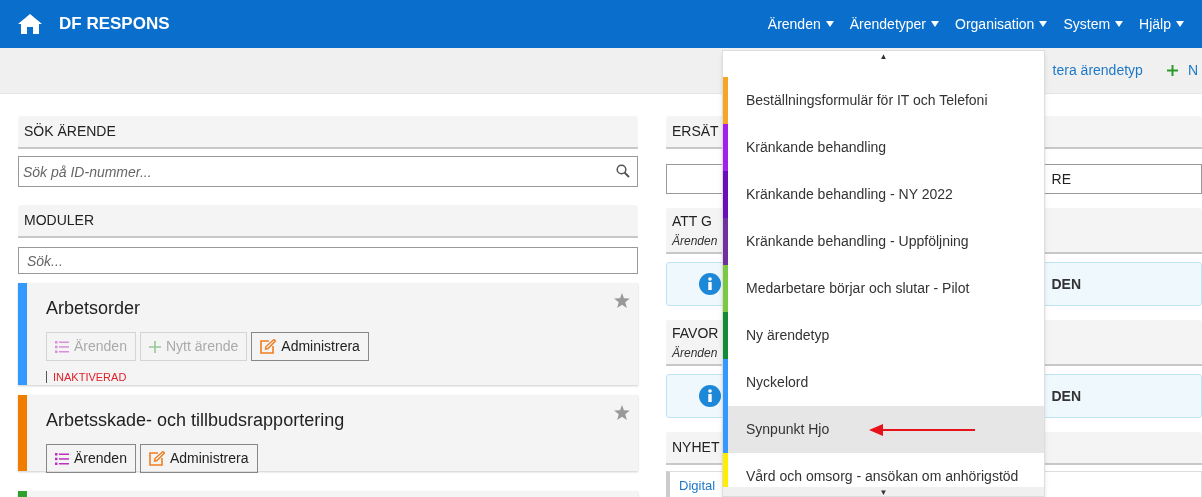 The width and height of the screenshot is (1202, 497). I want to click on panel-title: ERSÄT, so click(695, 131).